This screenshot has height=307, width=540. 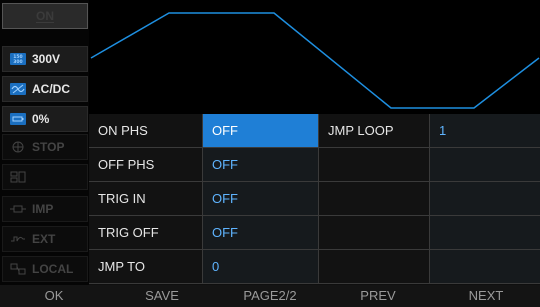 I want to click on jump-loop-label: JMP LOOP, so click(x=373, y=130).